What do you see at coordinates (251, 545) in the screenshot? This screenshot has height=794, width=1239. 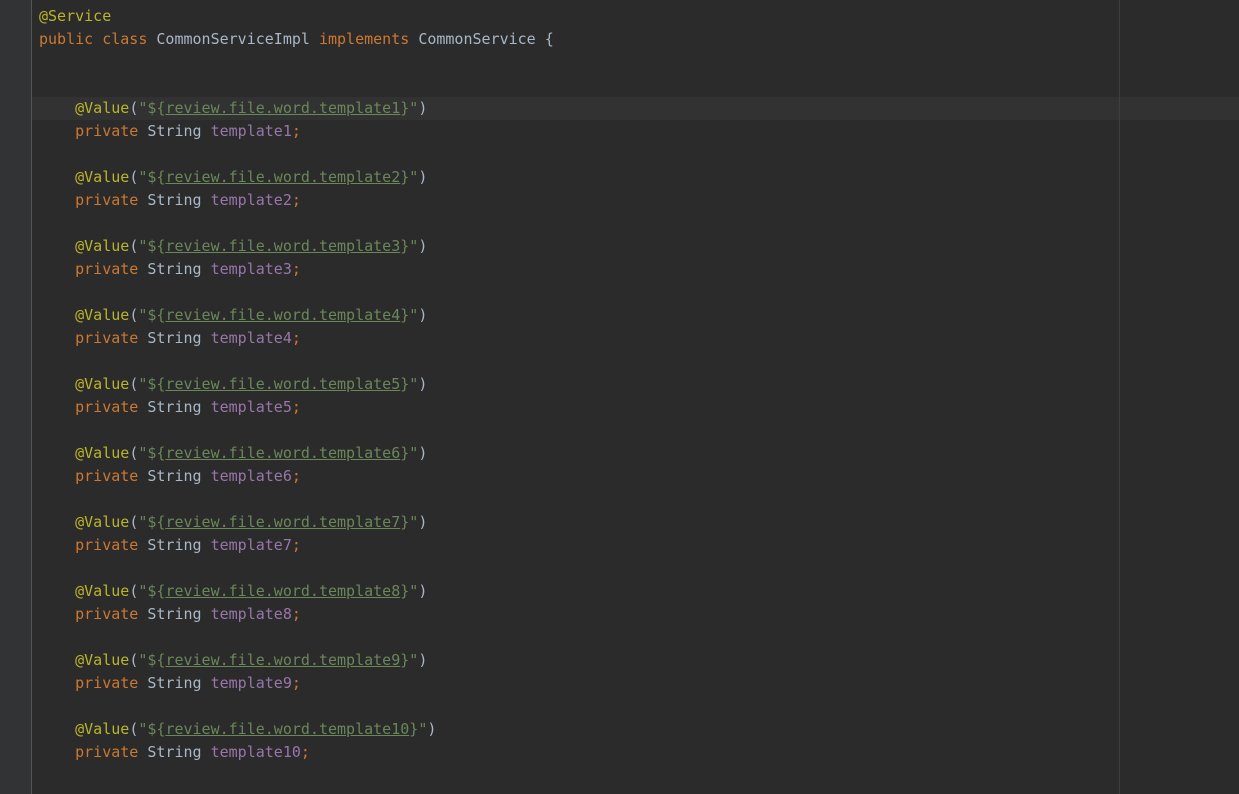 I see `field-name: template7` at bounding box center [251, 545].